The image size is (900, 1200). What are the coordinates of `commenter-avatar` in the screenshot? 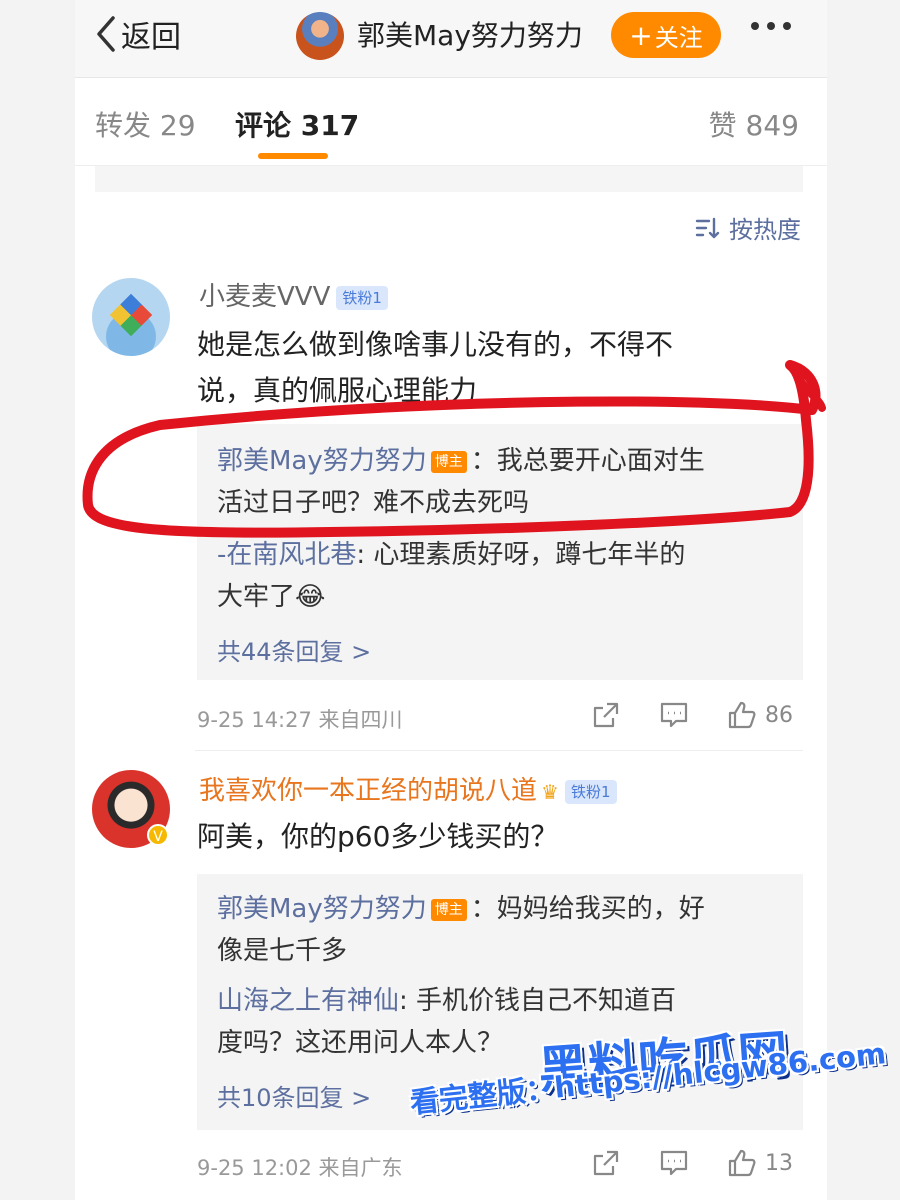 It's located at (131, 317).